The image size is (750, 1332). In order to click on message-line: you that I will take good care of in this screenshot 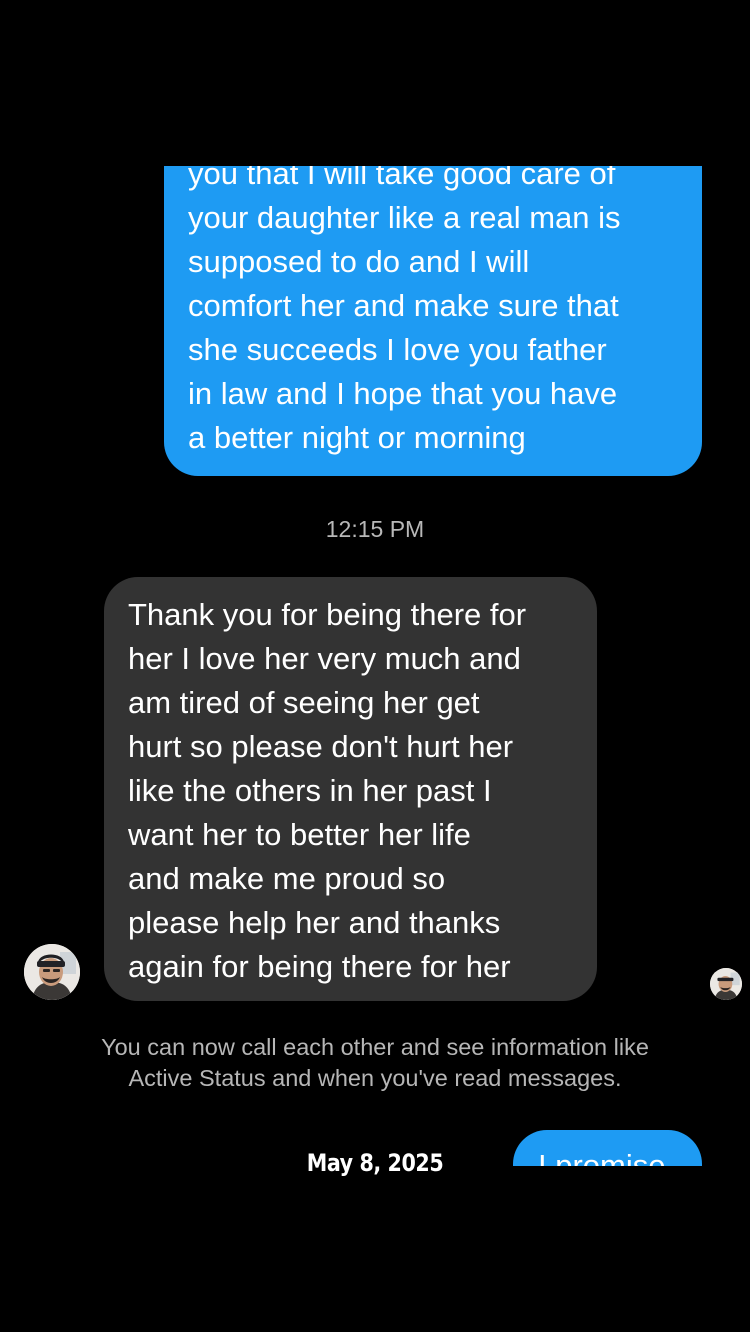, I will do `click(402, 178)`.